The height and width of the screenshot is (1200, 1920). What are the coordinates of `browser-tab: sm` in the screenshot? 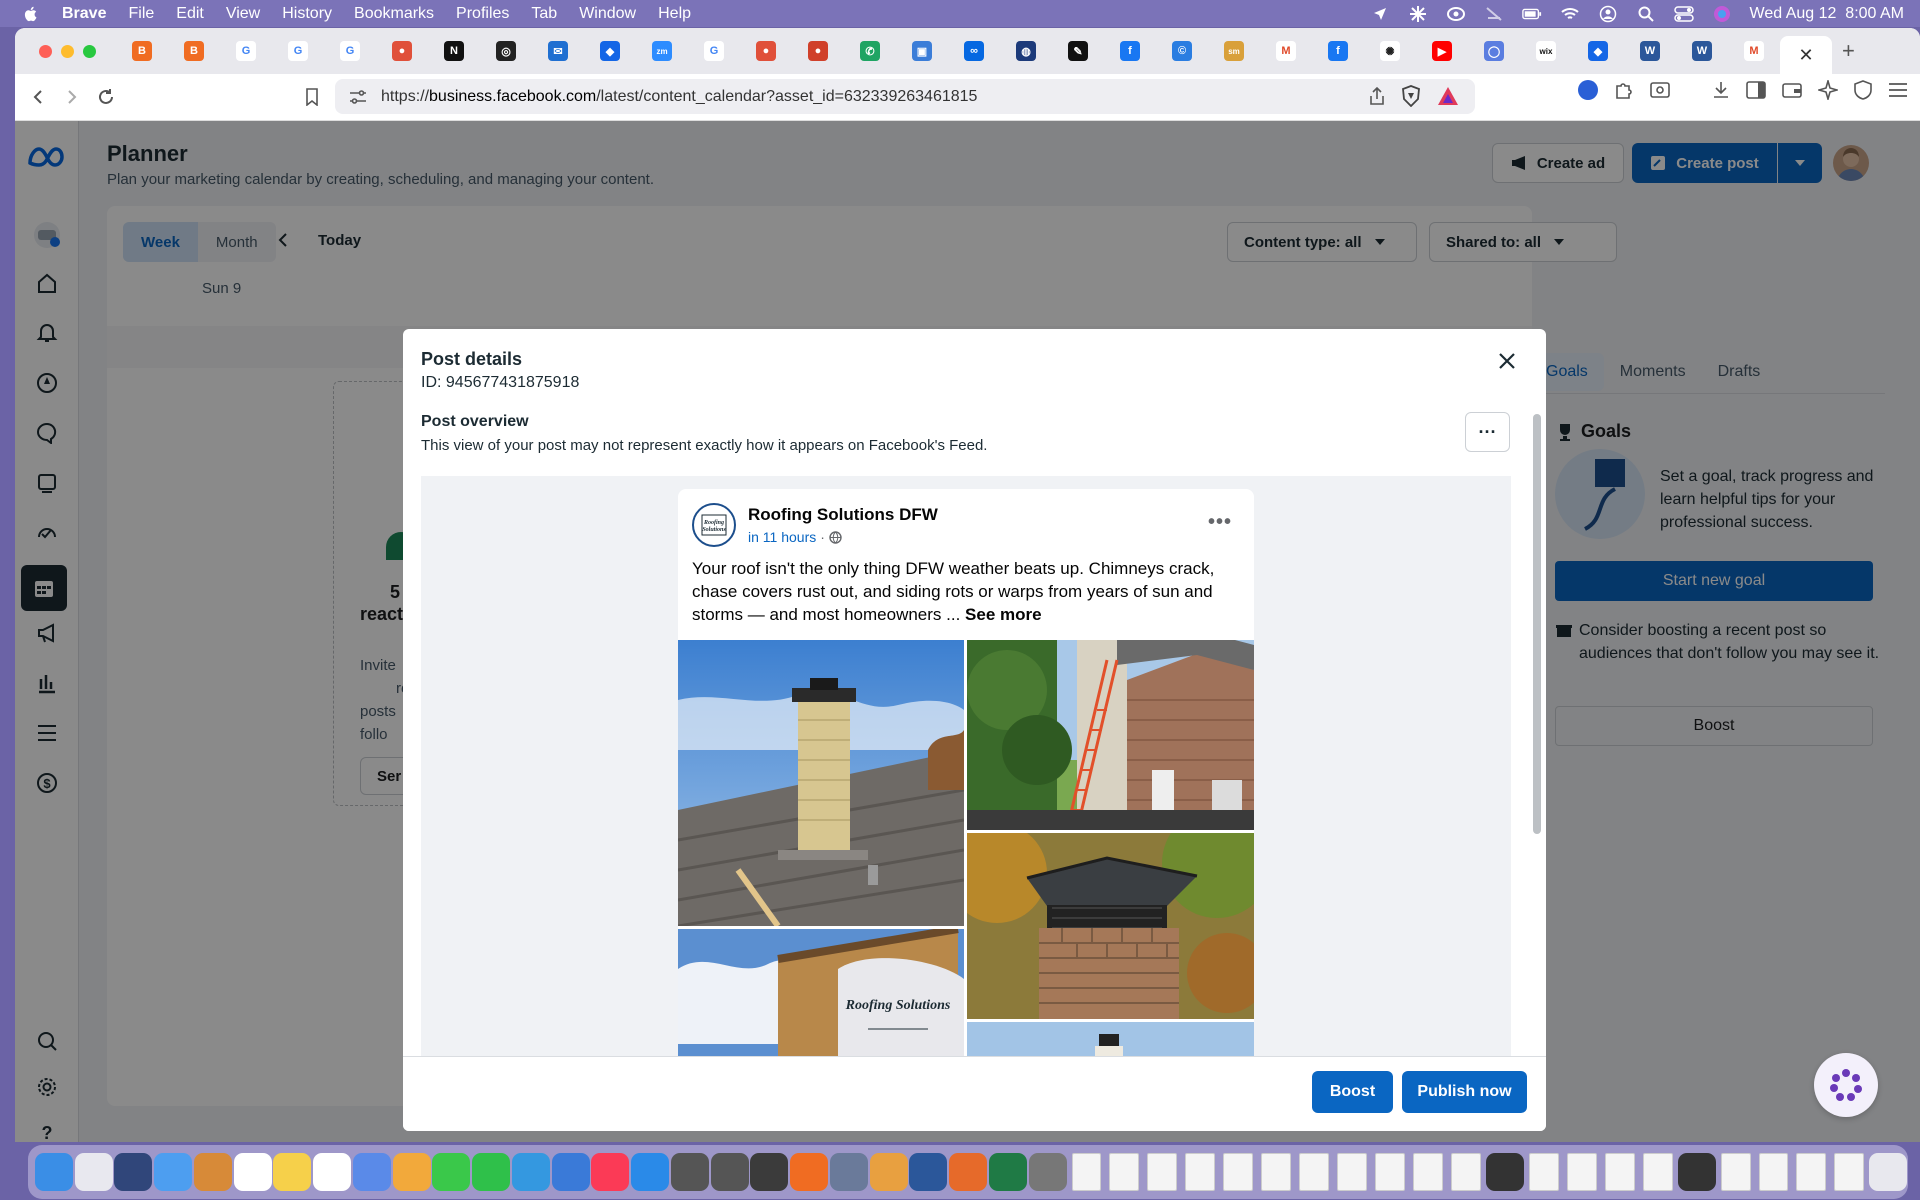 It's located at (1234, 51).